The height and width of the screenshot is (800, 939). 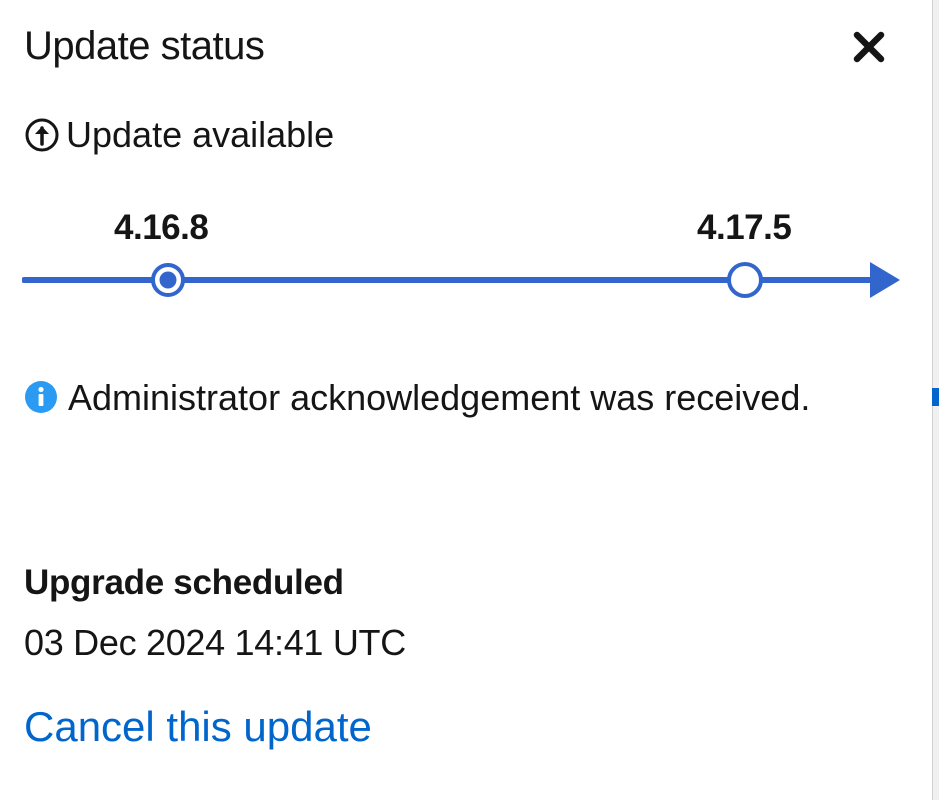 I want to click on version-timeline, so click(x=461, y=280).